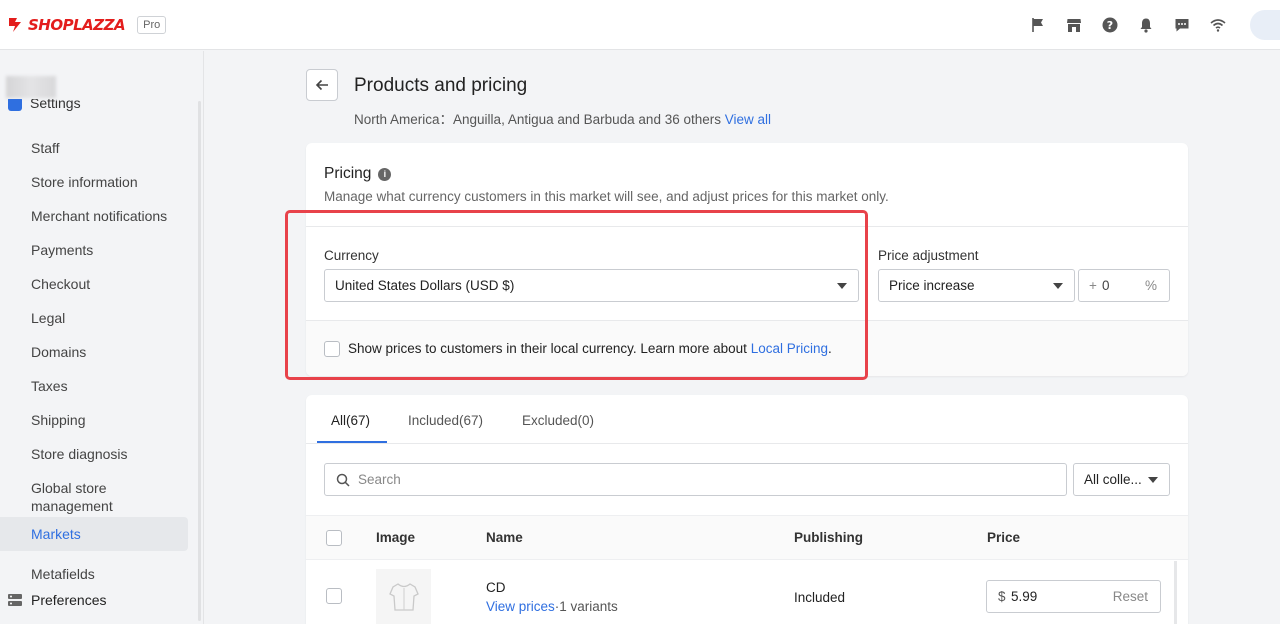  I want to click on help-icon: ?, so click(1110, 25).